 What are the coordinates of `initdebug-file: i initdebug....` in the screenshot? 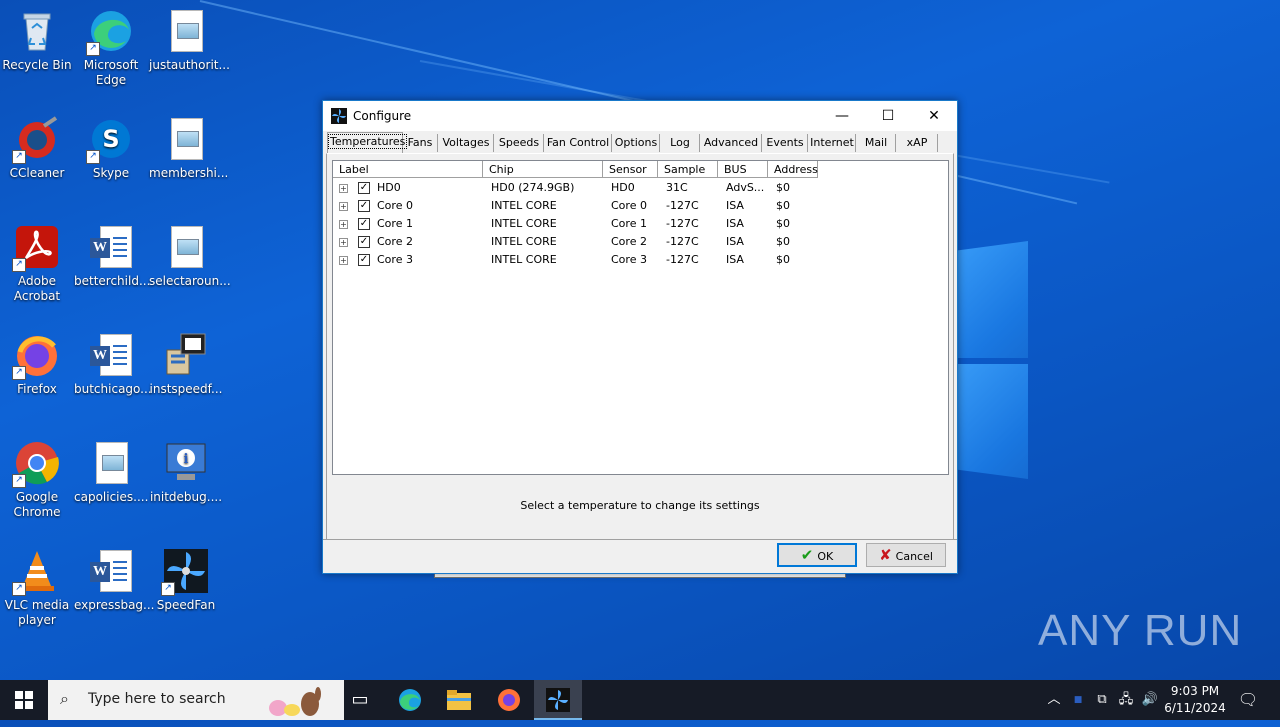 It's located at (186, 472).